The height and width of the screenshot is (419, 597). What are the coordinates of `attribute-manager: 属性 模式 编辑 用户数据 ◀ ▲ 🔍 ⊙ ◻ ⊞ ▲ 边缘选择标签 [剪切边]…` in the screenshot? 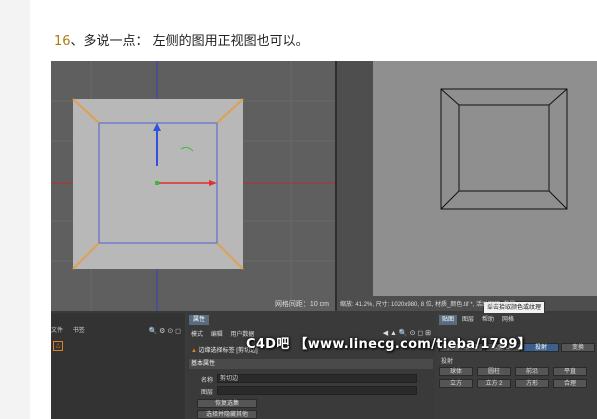 It's located at (311, 366).